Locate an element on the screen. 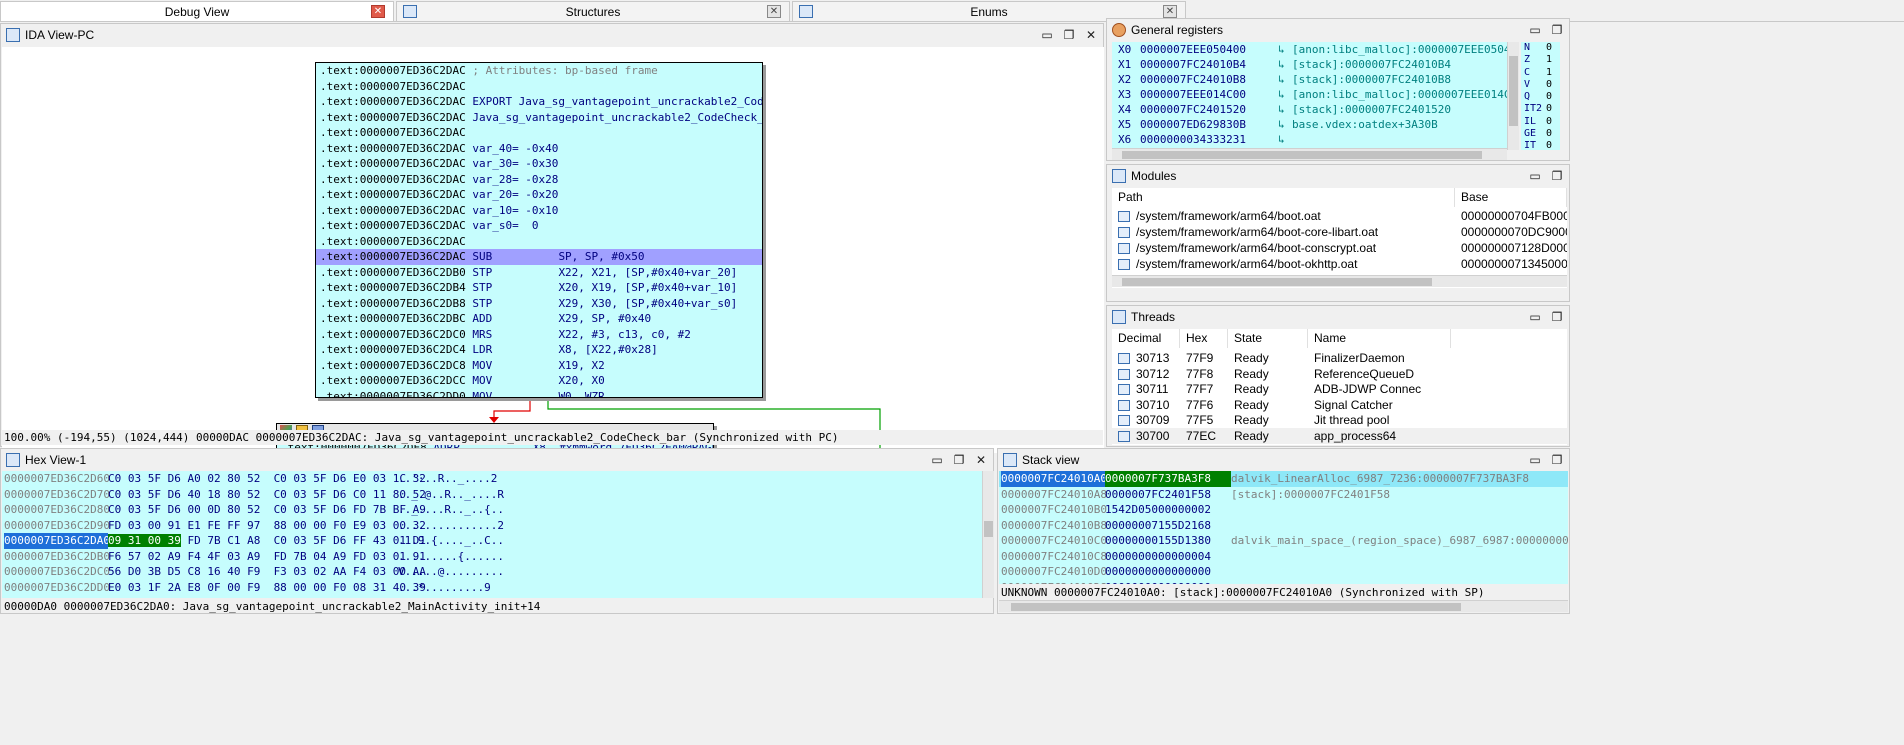 The image size is (1904, 745). code-line: .text:0000007ED36C2DAC var_s0= 0 is located at coordinates (539, 226).